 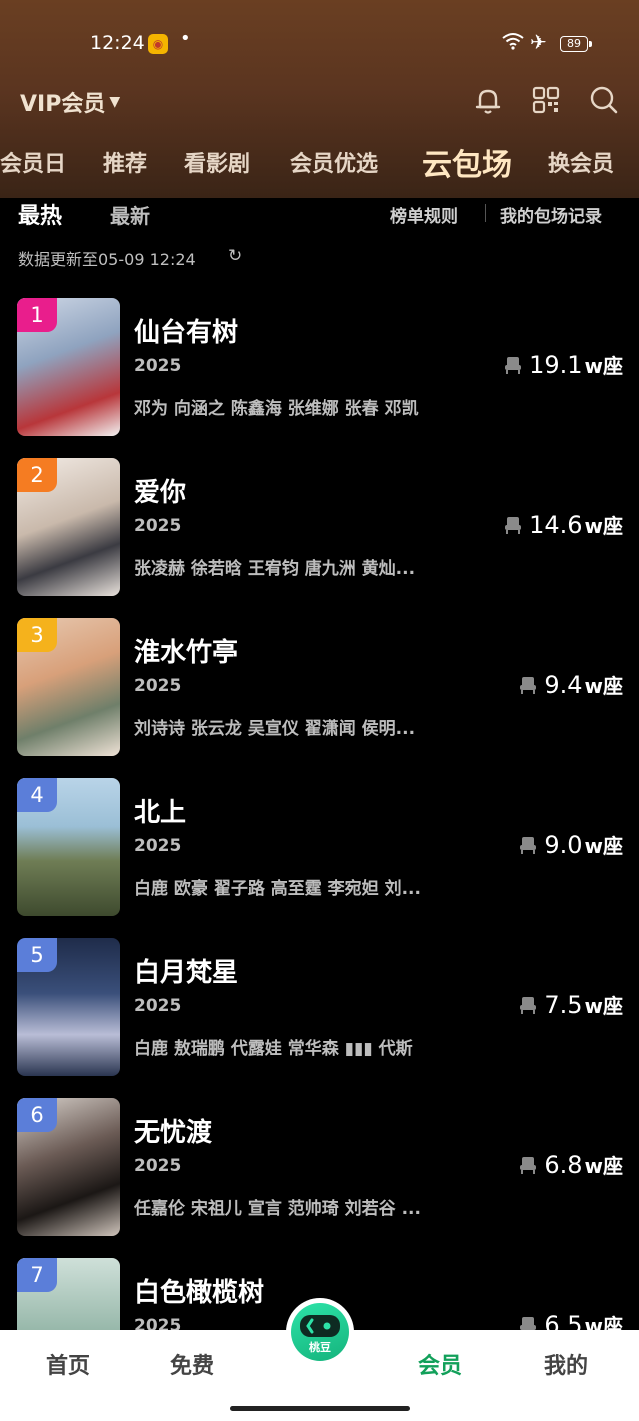 What do you see at coordinates (217, 162) in the screenshot?
I see `tab-movies: 看影剧` at bounding box center [217, 162].